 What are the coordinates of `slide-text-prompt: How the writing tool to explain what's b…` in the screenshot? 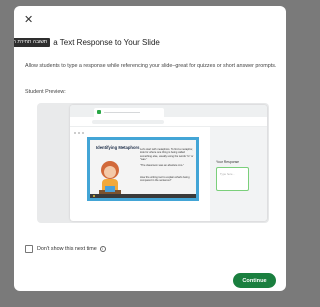 It's located at (165, 179).